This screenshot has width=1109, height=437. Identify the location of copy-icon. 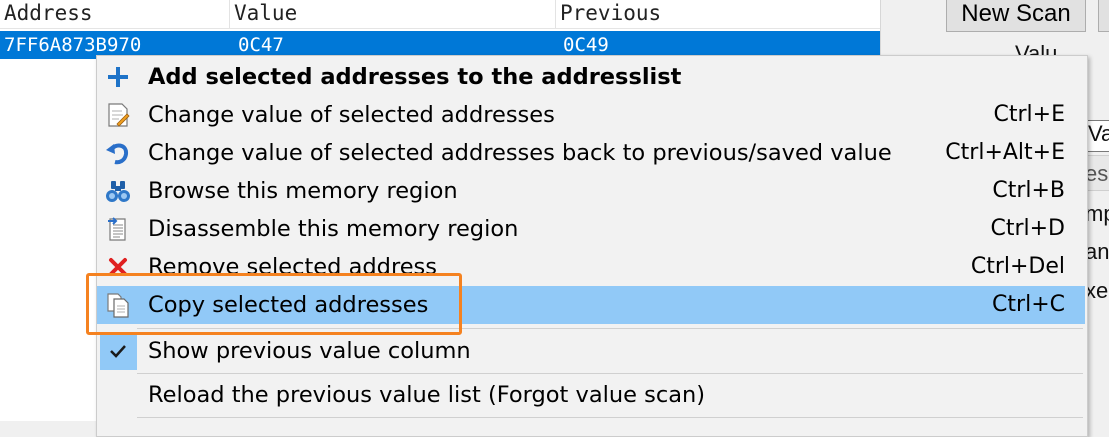
(118, 305).